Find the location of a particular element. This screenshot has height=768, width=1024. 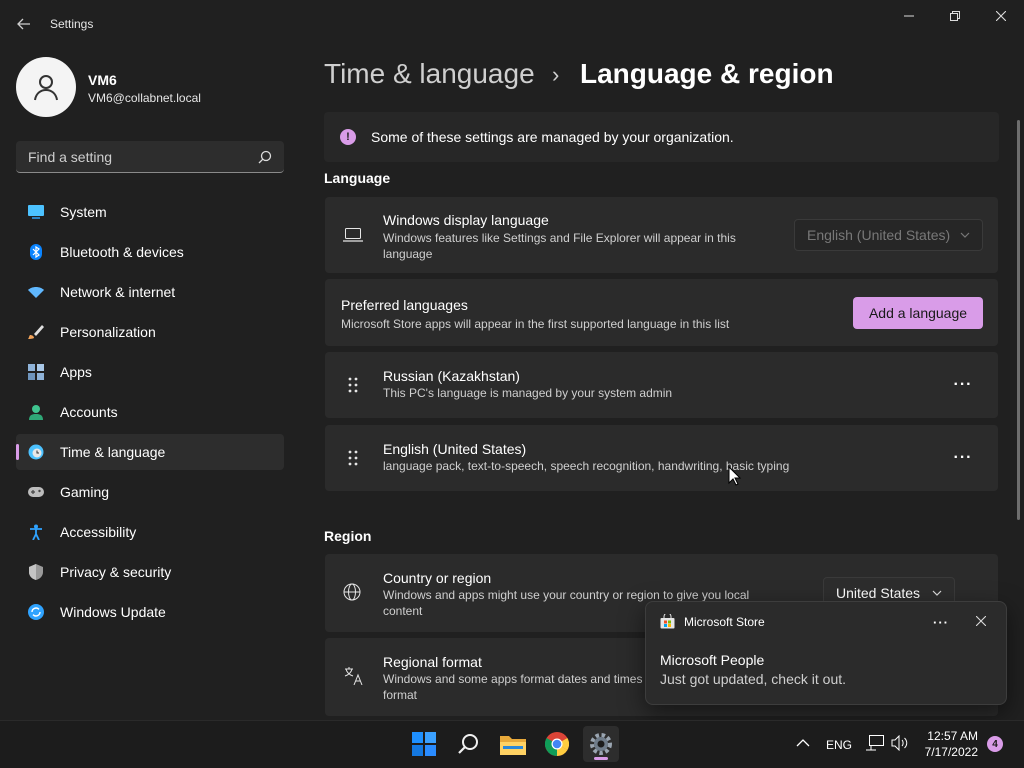

sidebar-item-time-language: Time & language is located at coordinates (150, 452).